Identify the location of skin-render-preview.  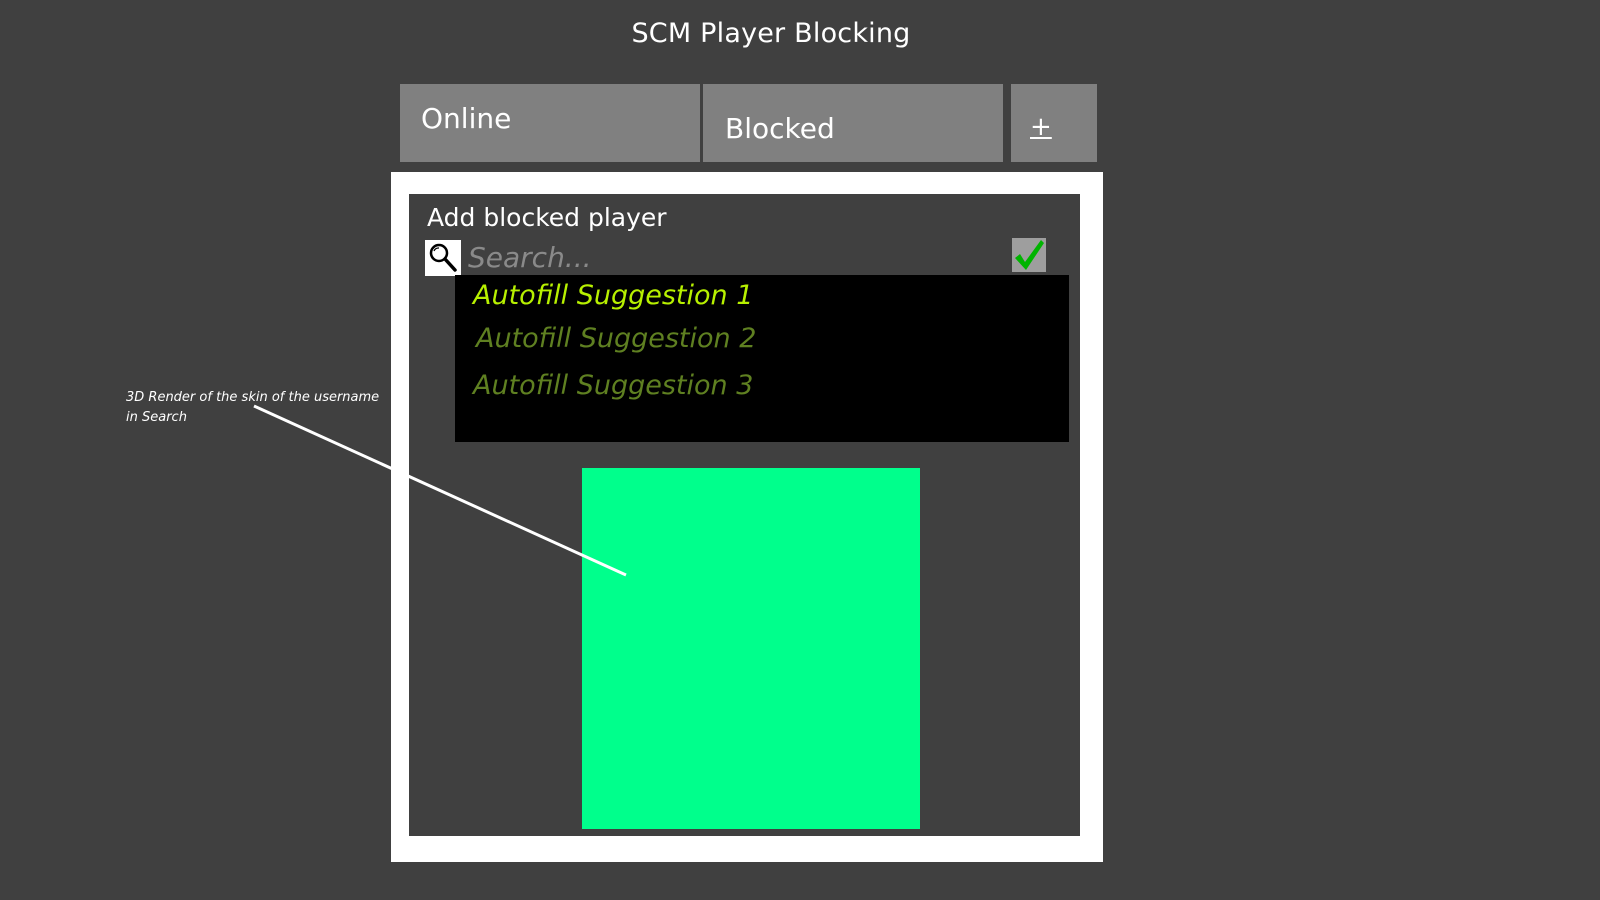
(751, 648).